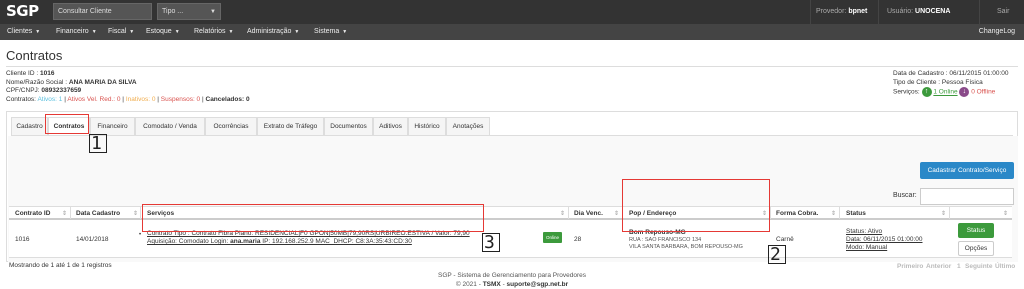  I want to click on footer-line-2: © 2021 - TSMX - suporte@sgp.net.br, so click(512, 285).